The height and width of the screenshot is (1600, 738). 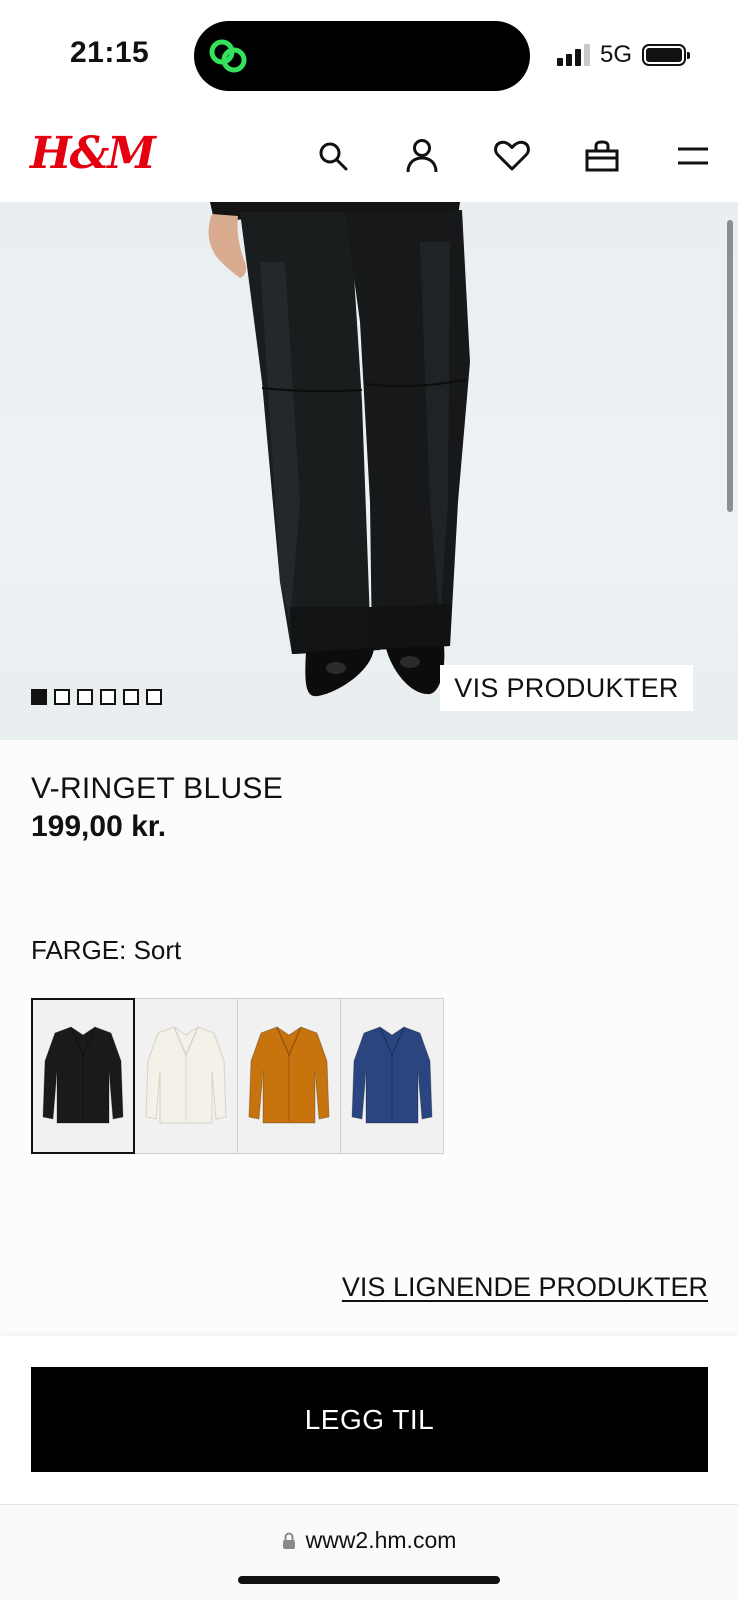 I want to click on color-label: FARGE: Sort, so click(x=106, y=950).